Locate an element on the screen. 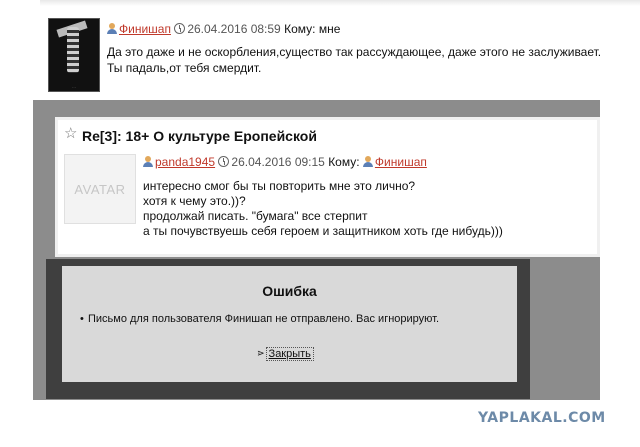 The image size is (640, 447). close-button: ⋗ Закрыть is located at coordinates (285, 354).